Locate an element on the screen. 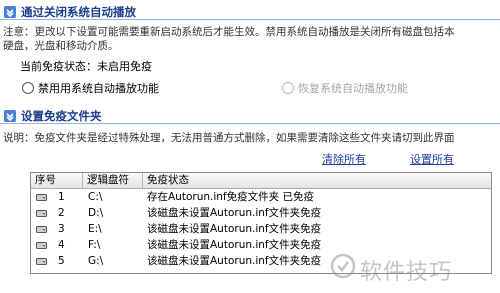 This screenshot has height=293, width=500. row-index: 1 is located at coordinates (61, 197).